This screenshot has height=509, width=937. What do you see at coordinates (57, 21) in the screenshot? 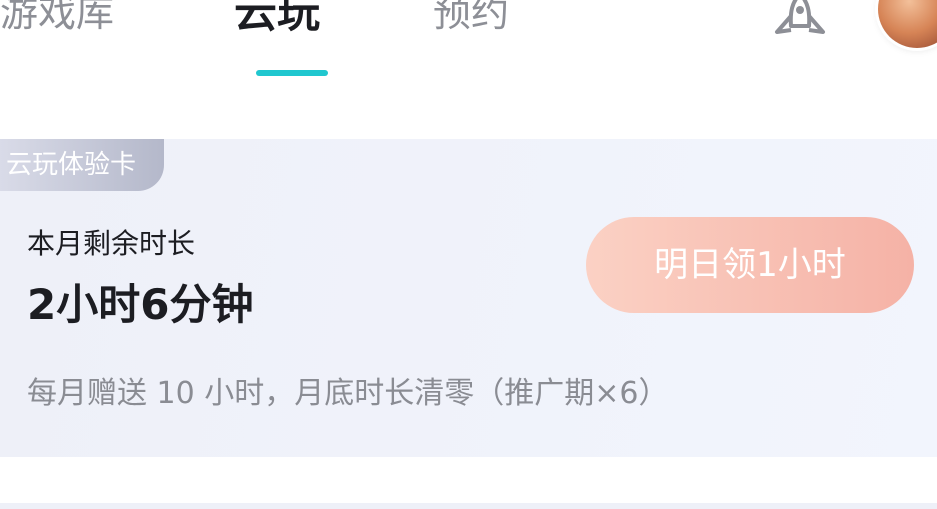
I see `tab-game-library: 游戏库` at bounding box center [57, 21].